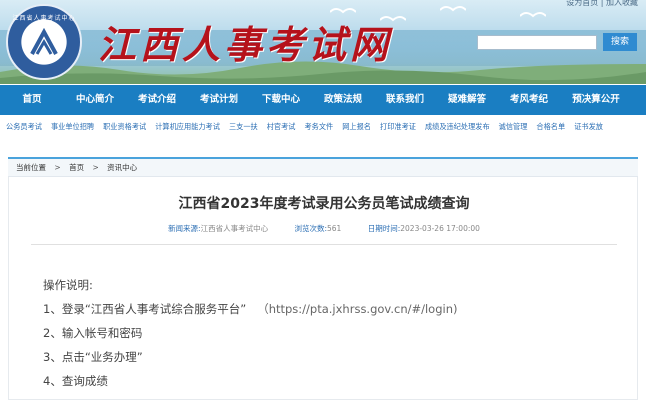  I want to click on nav-item-about: 中心简介, so click(95, 100).